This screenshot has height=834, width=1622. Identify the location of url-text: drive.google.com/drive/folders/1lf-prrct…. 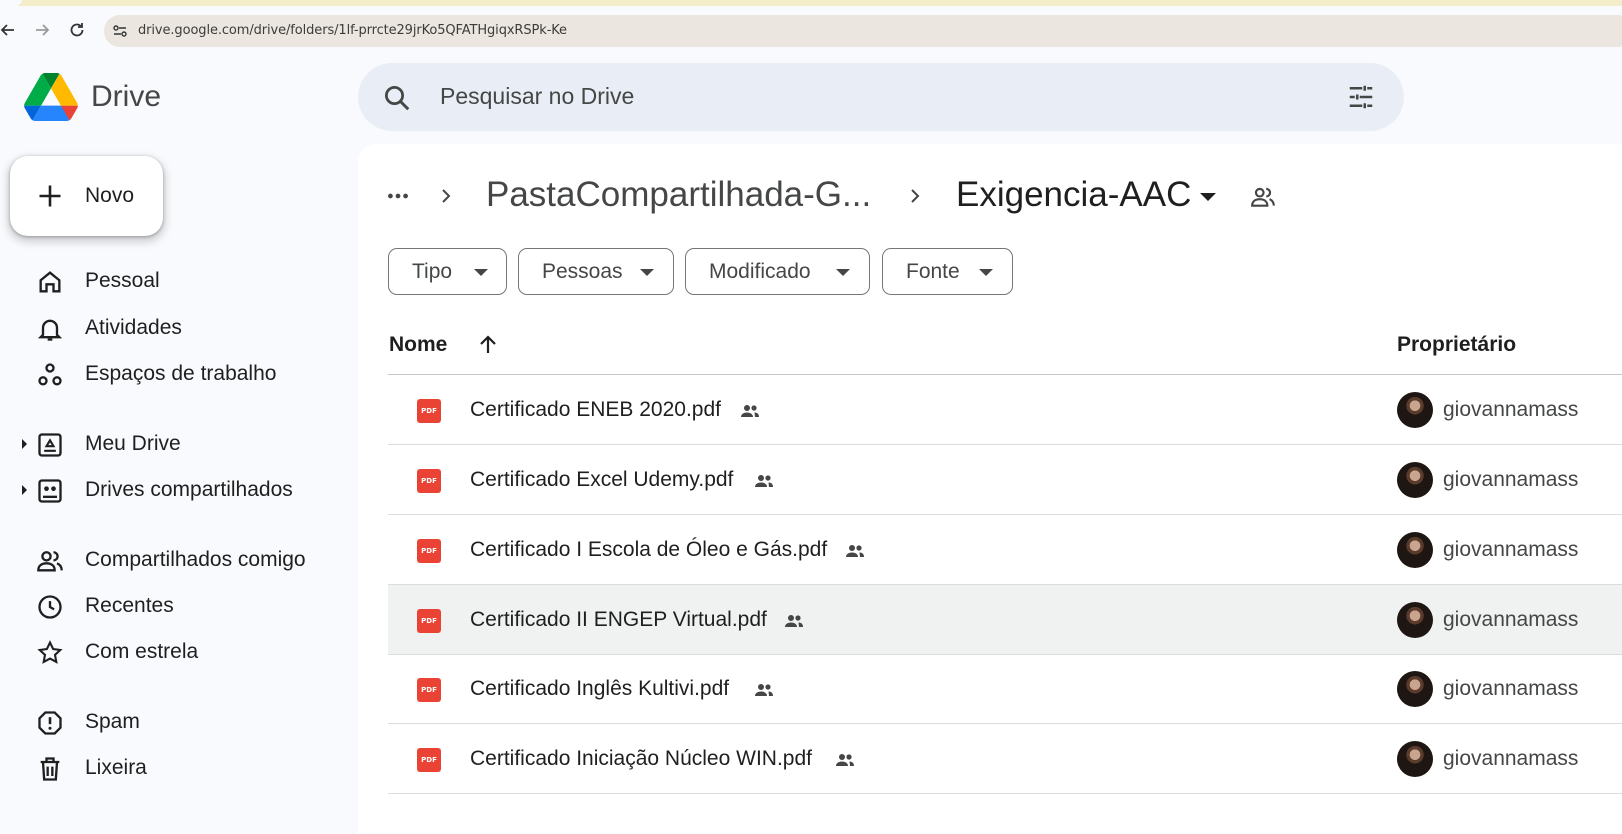
(352, 30).